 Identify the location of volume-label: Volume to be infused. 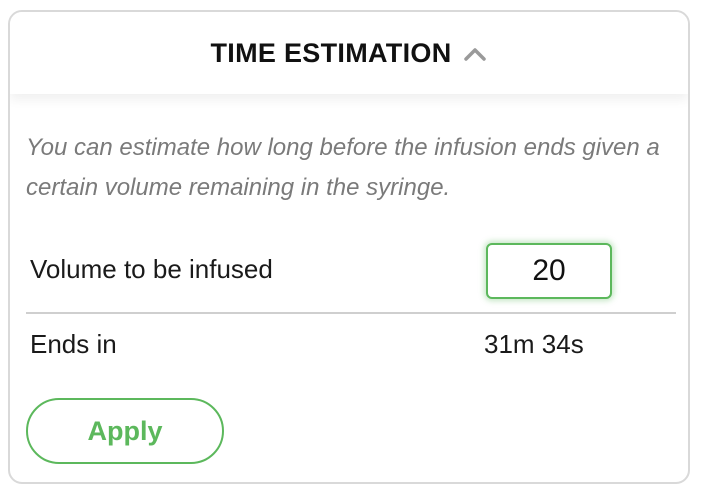
(151, 269).